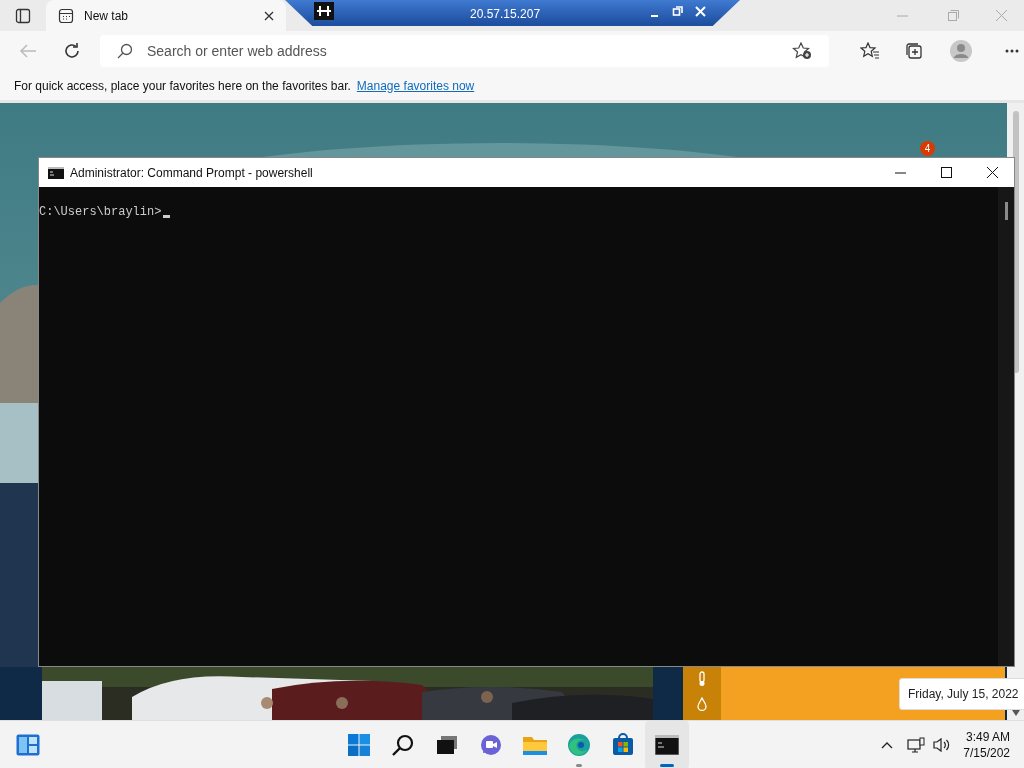 The image size is (1024, 768). What do you see at coordinates (464, 51) in the screenshot?
I see `address-bar: Search or enter web address` at bounding box center [464, 51].